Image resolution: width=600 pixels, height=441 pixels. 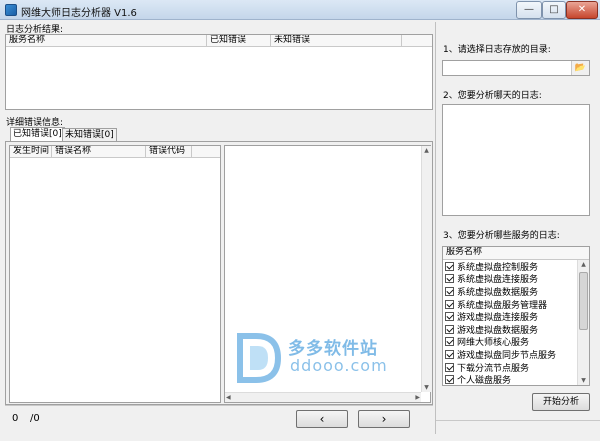 I want to click on step1-label: 1、请选择日志存放的目录:, so click(x=497, y=50).